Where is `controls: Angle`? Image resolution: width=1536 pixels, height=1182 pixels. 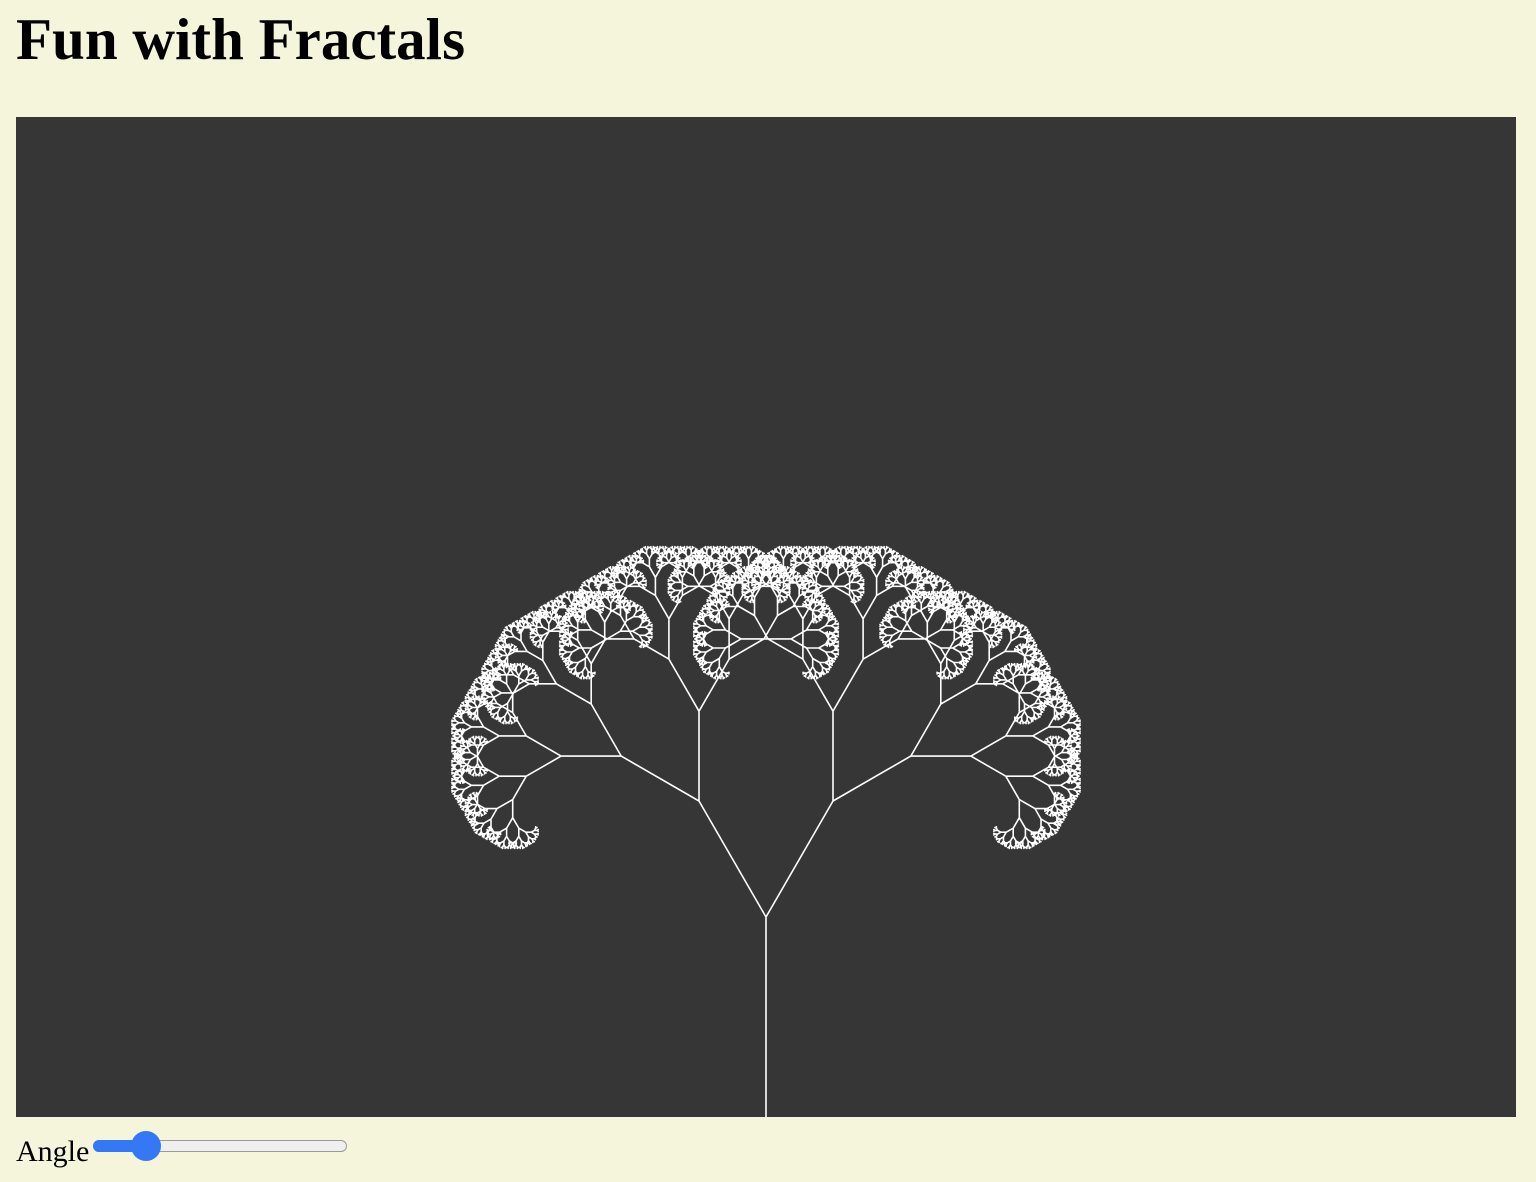 controls: Angle is located at coordinates (182, 1147).